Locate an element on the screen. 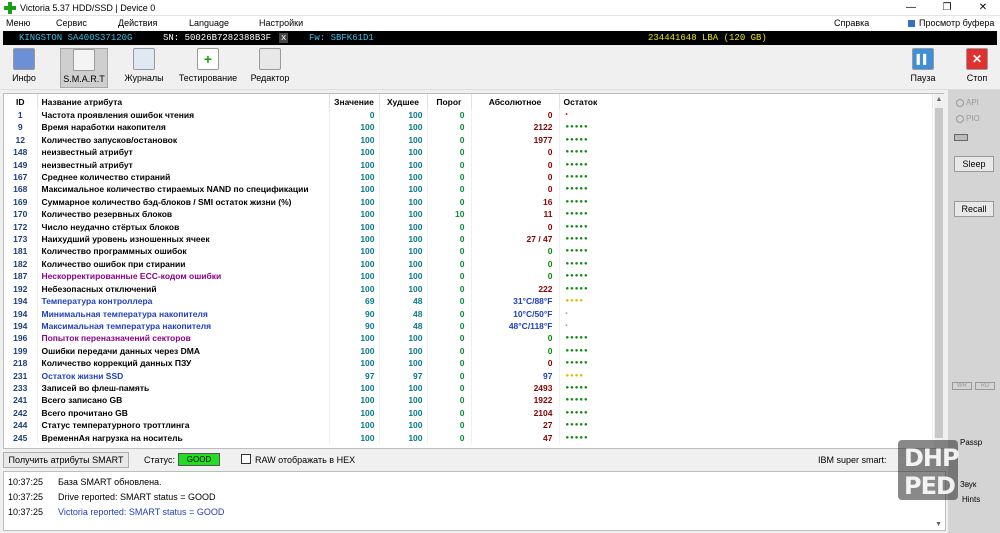  col-threshold: Порог is located at coordinates (449, 101).